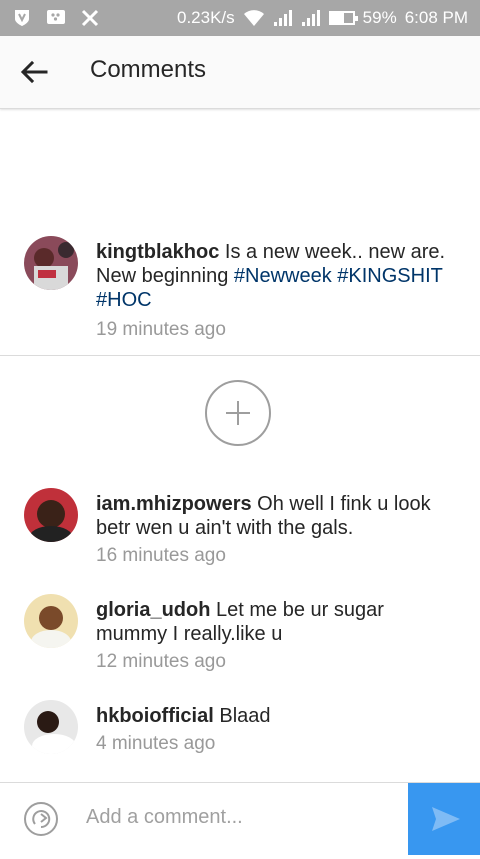  Describe the element at coordinates (148, 69) in the screenshot. I see `page-title: Comments` at that location.